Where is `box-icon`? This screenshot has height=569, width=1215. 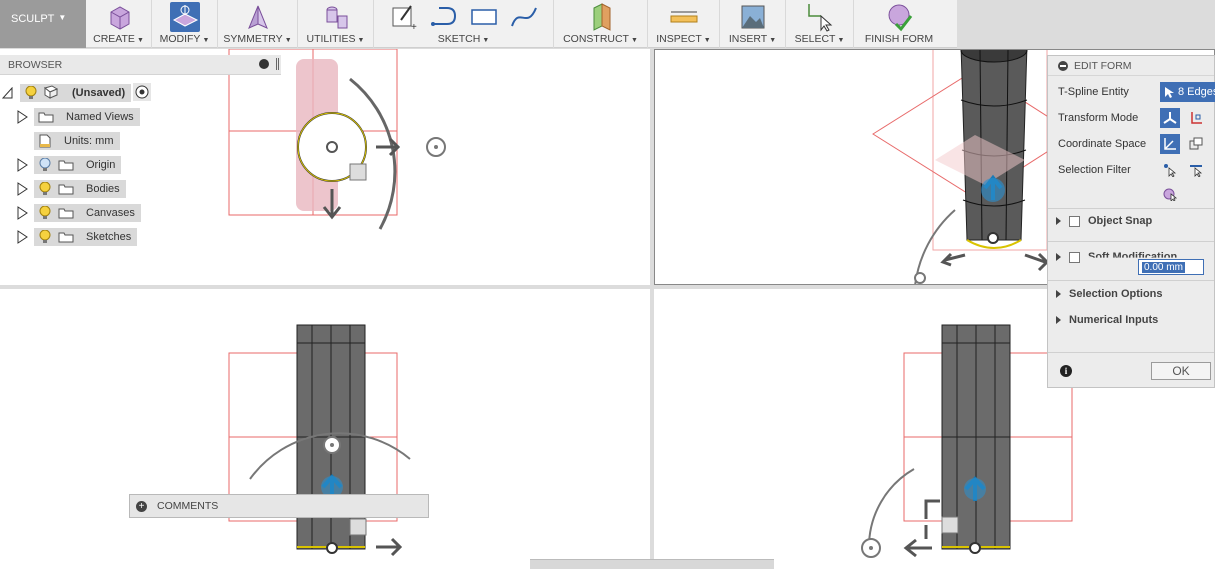 box-icon is located at coordinates (119, 17).